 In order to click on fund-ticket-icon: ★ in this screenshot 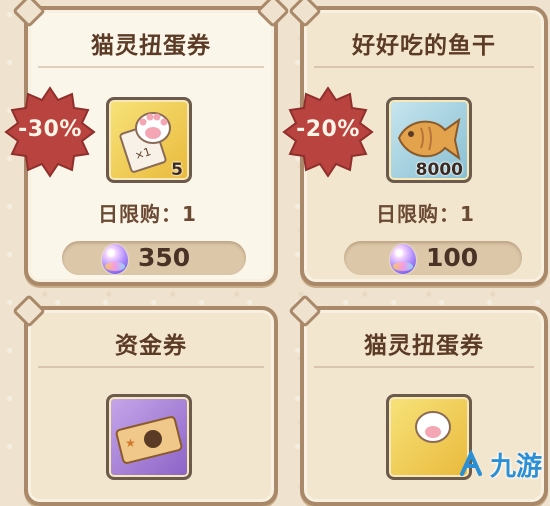, I will do `click(149, 440)`.